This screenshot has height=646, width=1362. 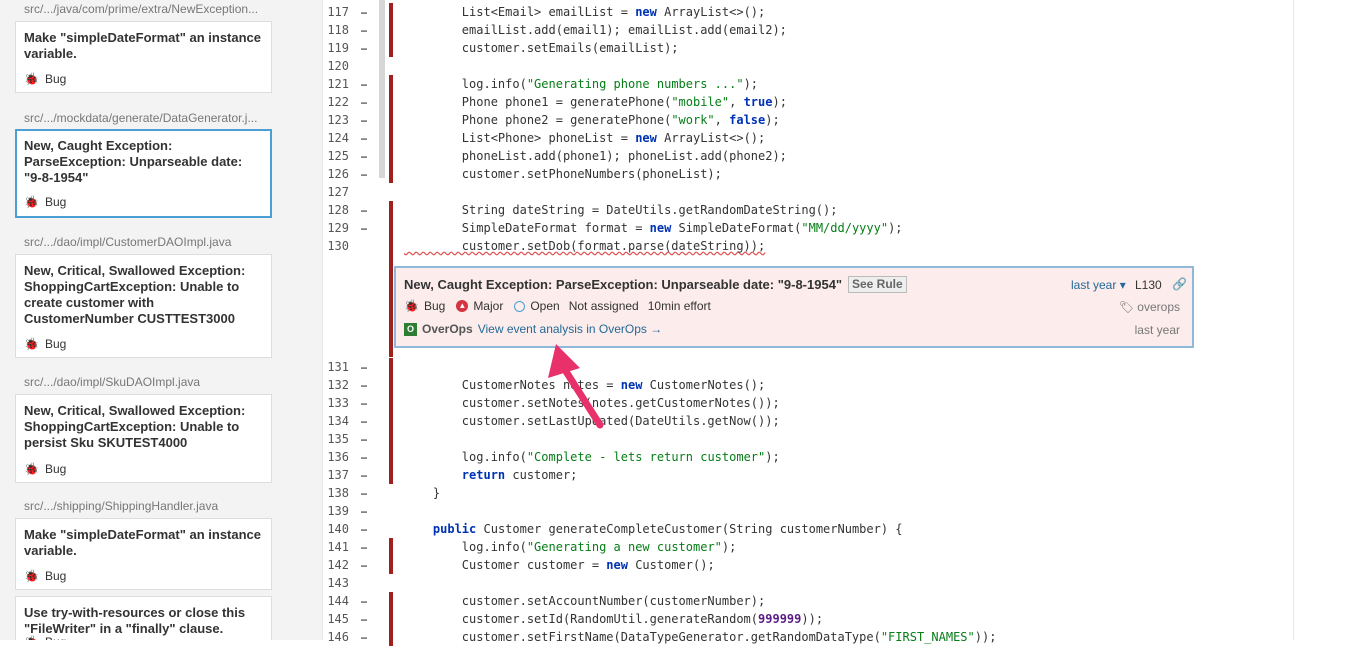 I want to click on issue-status: Open, so click(x=544, y=306).